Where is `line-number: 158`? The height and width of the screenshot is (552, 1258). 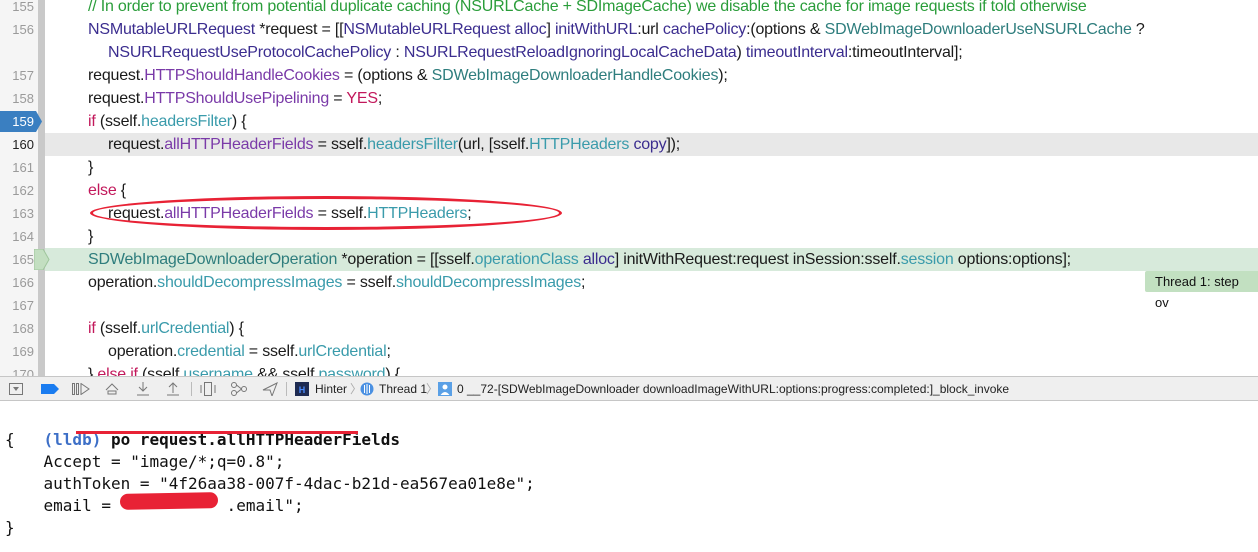 line-number: 158 is located at coordinates (17, 98).